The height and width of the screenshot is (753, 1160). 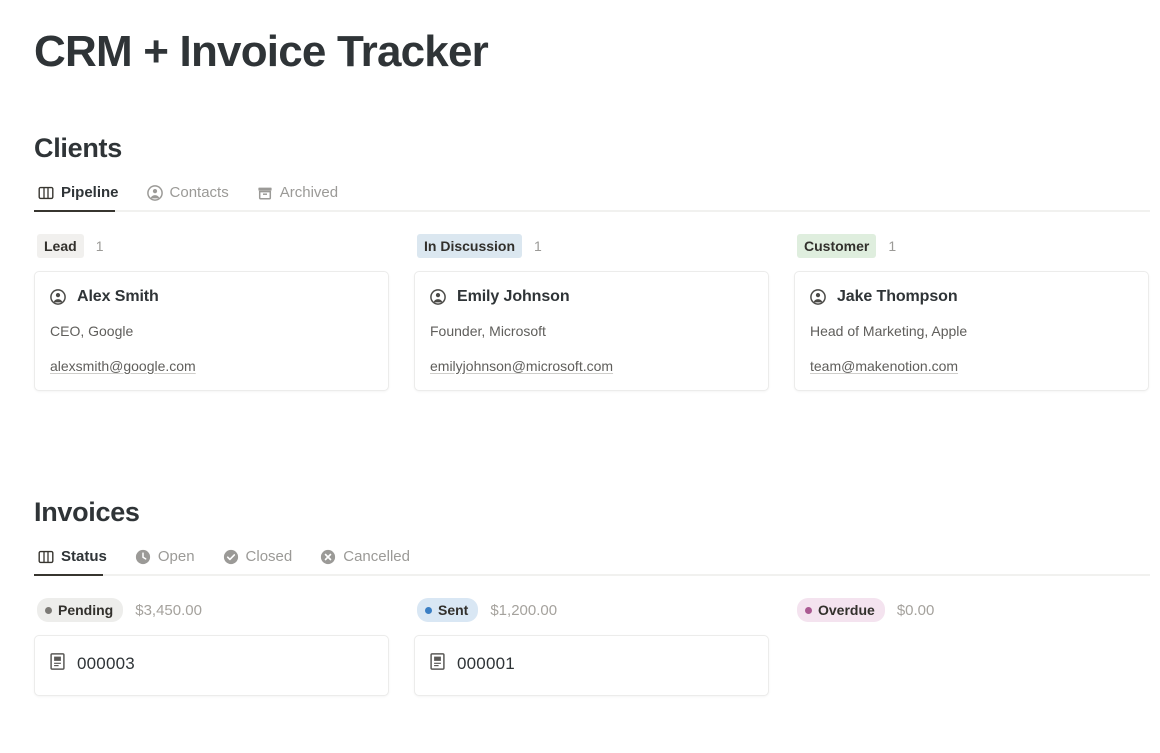 What do you see at coordinates (889, 331) in the screenshot?
I see `client-role: Head of Marketing, Apple` at bounding box center [889, 331].